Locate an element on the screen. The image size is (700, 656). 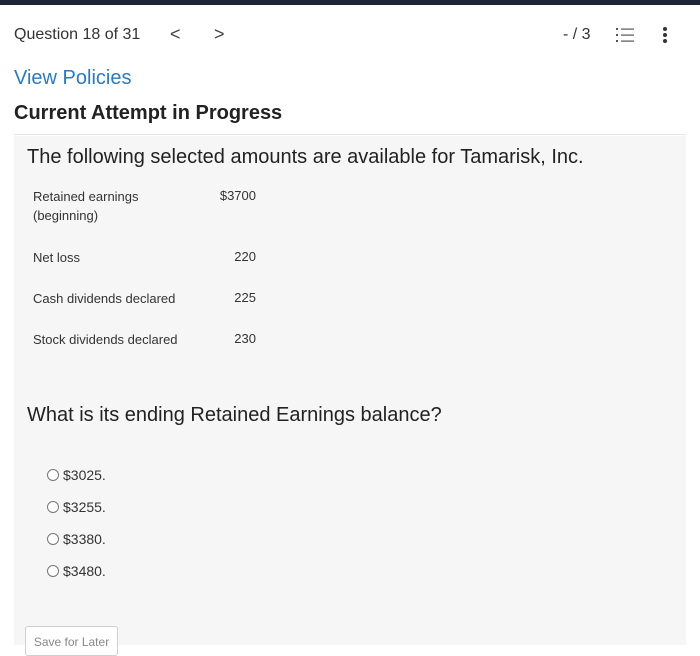
row-label-retained-earnings: Retained earnings (beginning) is located at coordinates (86, 206).